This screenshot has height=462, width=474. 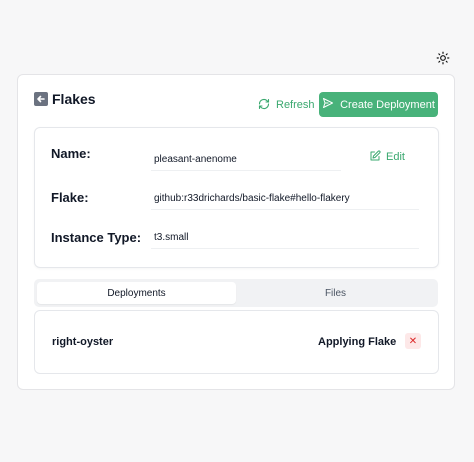 What do you see at coordinates (41, 99) in the screenshot?
I see `back-arrow-icon` at bounding box center [41, 99].